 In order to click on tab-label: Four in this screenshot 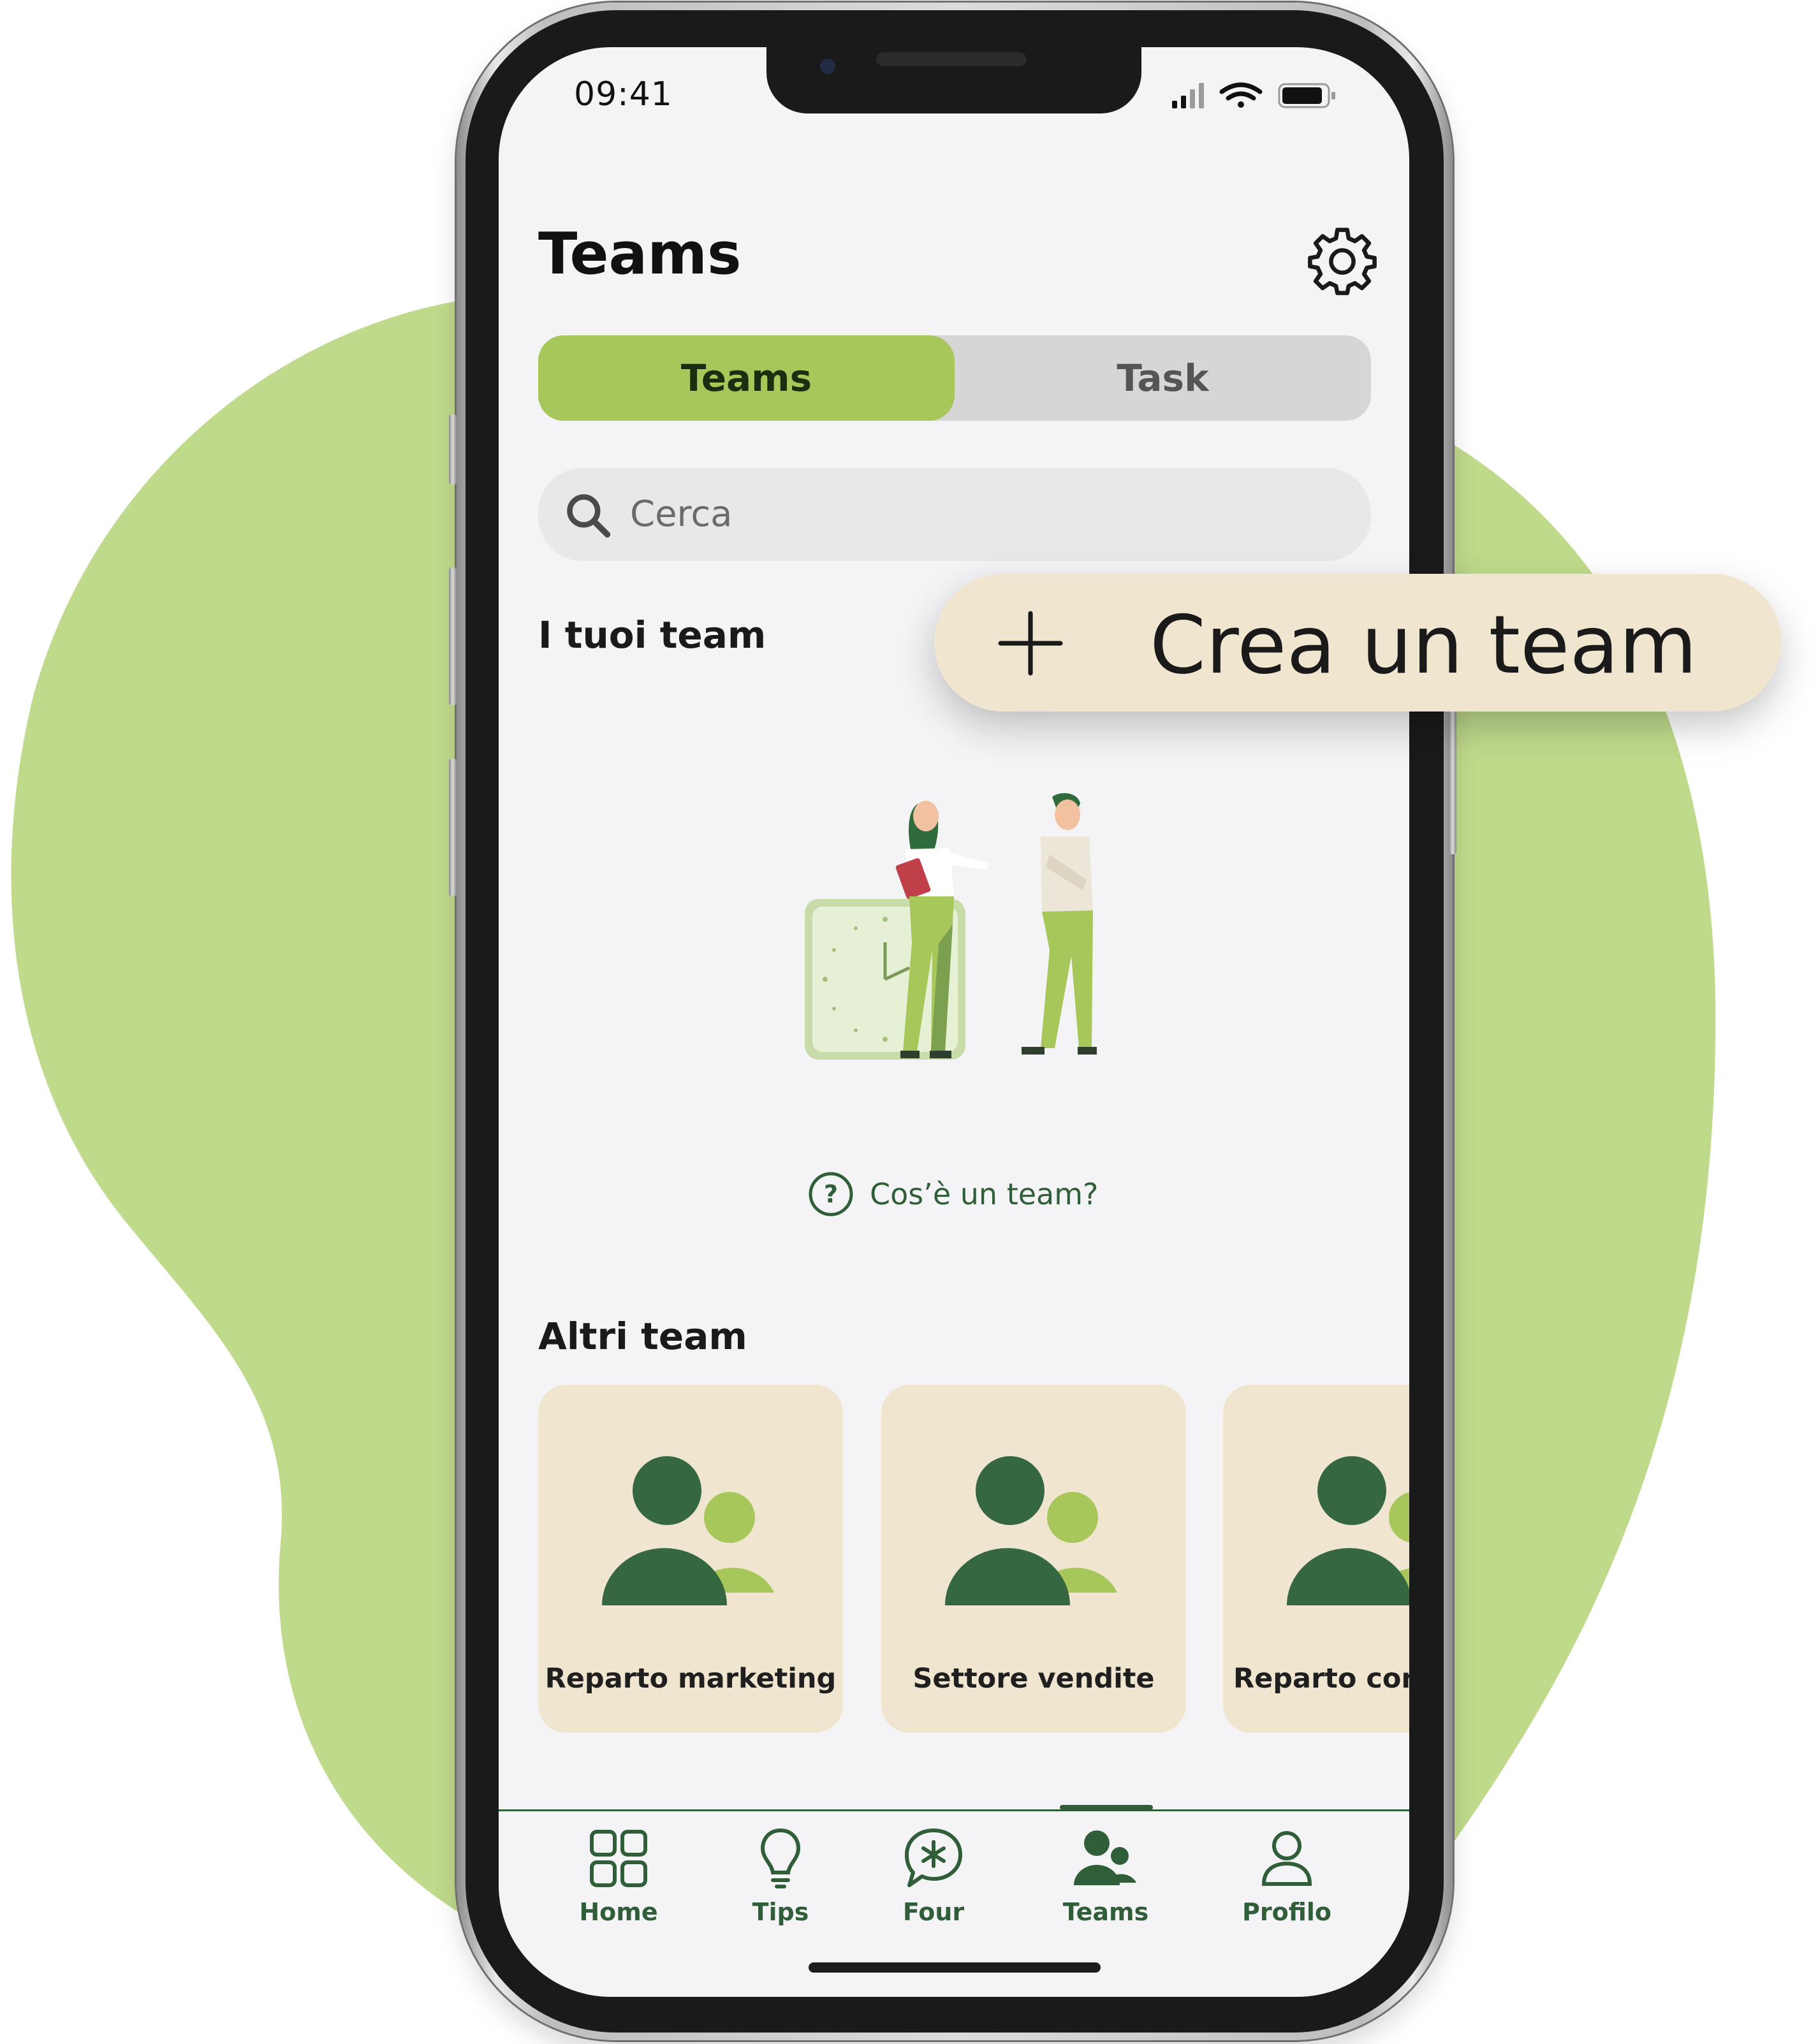, I will do `click(934, 1912)`.